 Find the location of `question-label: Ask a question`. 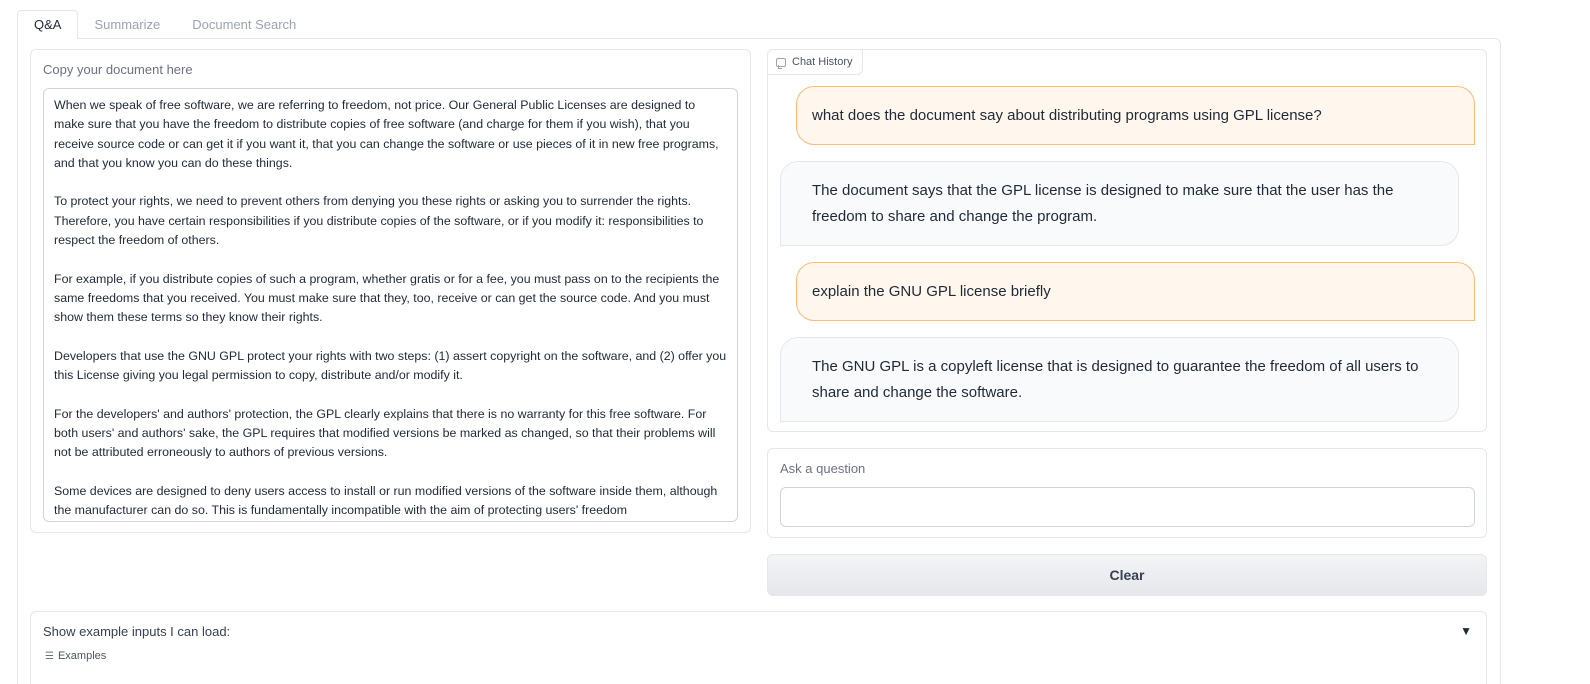

question-label: Ask a question is located at coordinates (823, 468).